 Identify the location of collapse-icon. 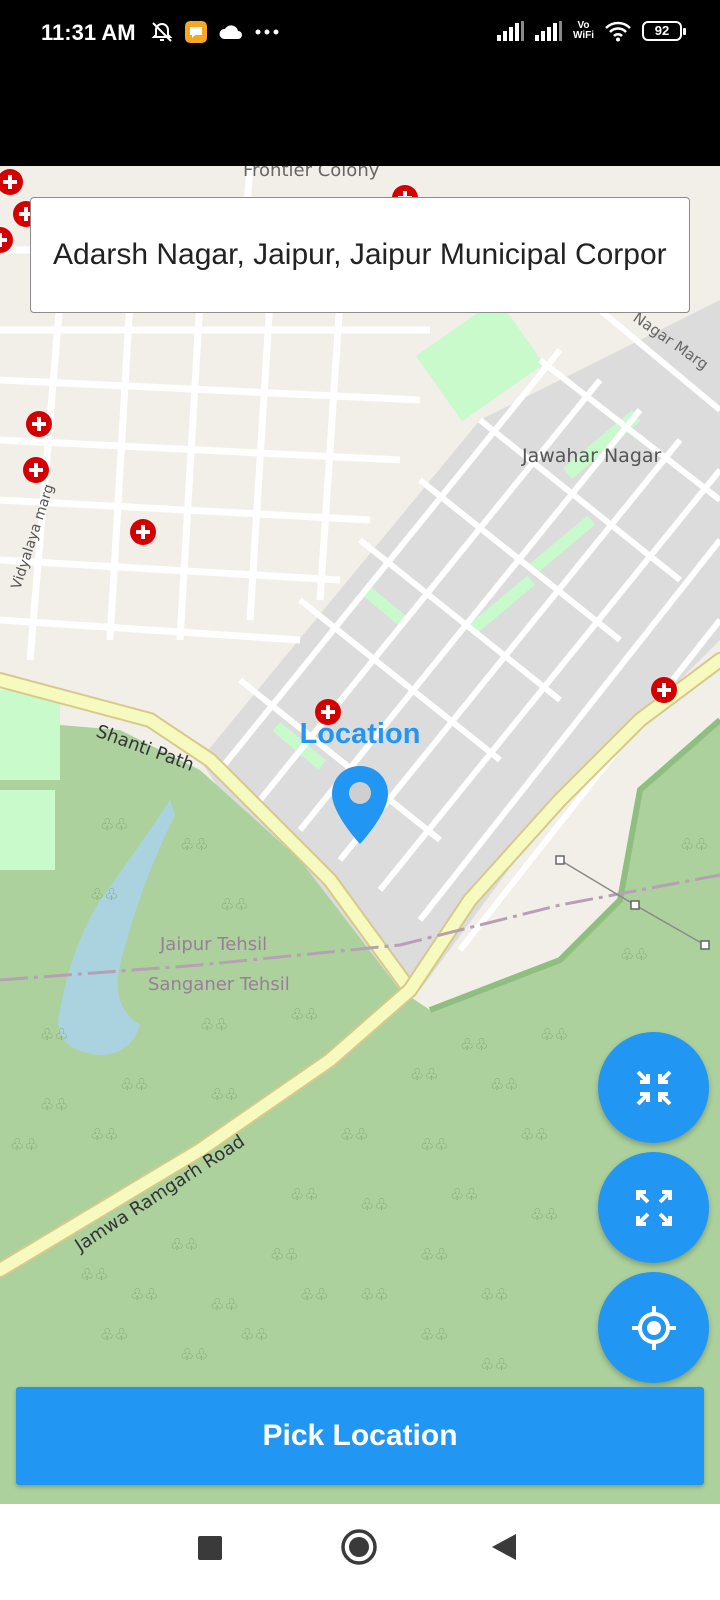
(653, 1087).